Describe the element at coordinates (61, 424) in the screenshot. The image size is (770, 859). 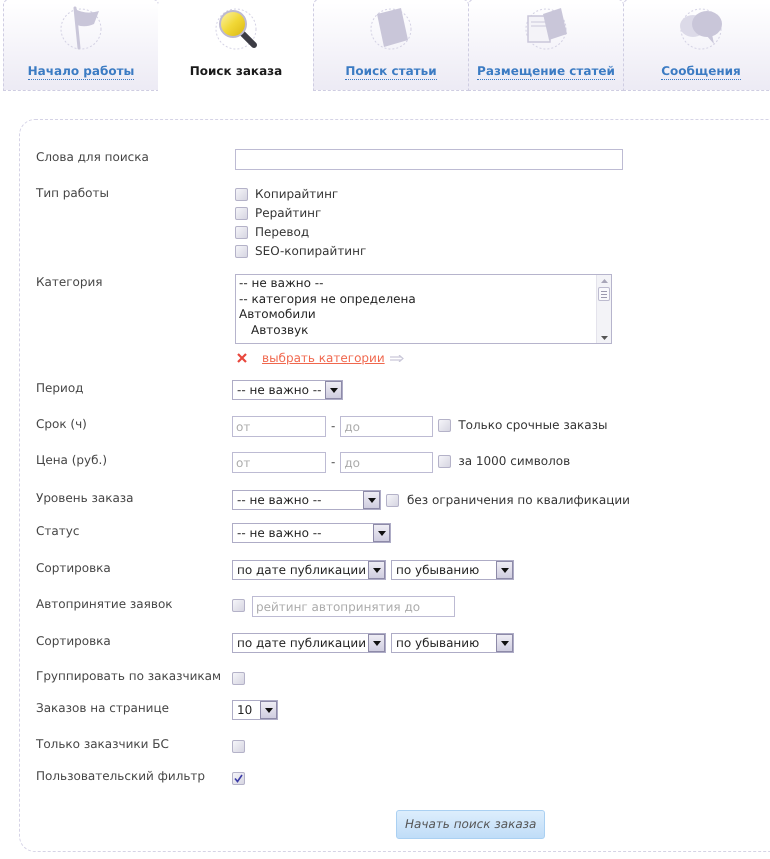
I see `field-label: Срок (ч)` at that location.